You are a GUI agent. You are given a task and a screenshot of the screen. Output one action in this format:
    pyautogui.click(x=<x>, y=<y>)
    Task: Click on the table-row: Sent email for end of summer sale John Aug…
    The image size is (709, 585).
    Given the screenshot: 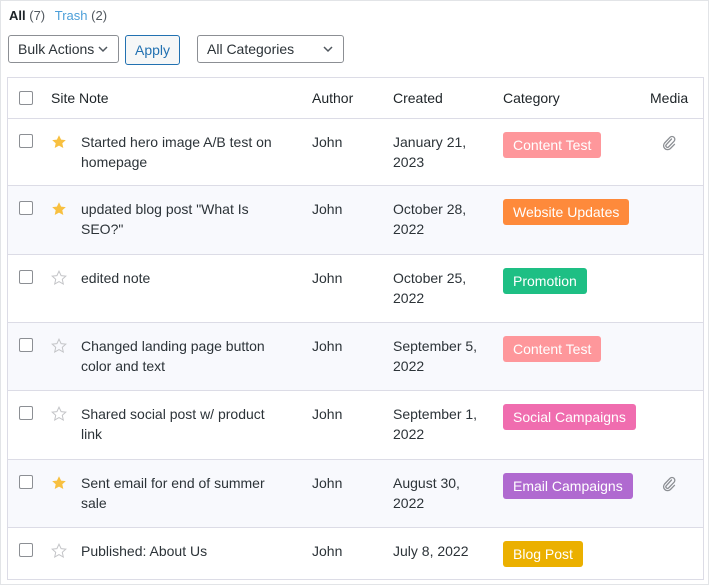 What is the action you would take?
    pyautogui.click(x=355, y=494)
    